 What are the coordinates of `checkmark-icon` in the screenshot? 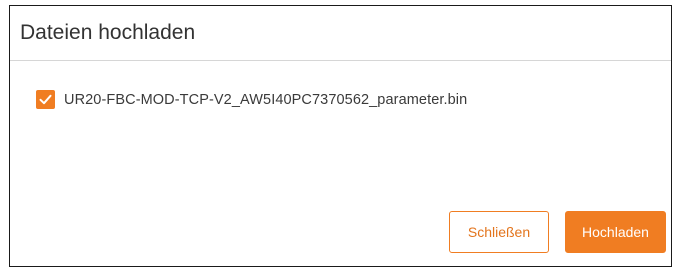 It's located at (45, 99).